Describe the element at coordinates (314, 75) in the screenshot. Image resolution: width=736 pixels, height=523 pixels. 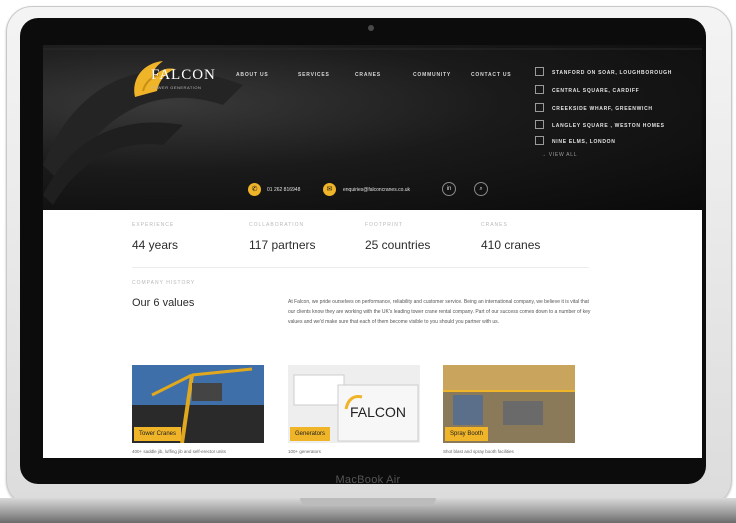
I see `nav-services: SERVICES` at that location.